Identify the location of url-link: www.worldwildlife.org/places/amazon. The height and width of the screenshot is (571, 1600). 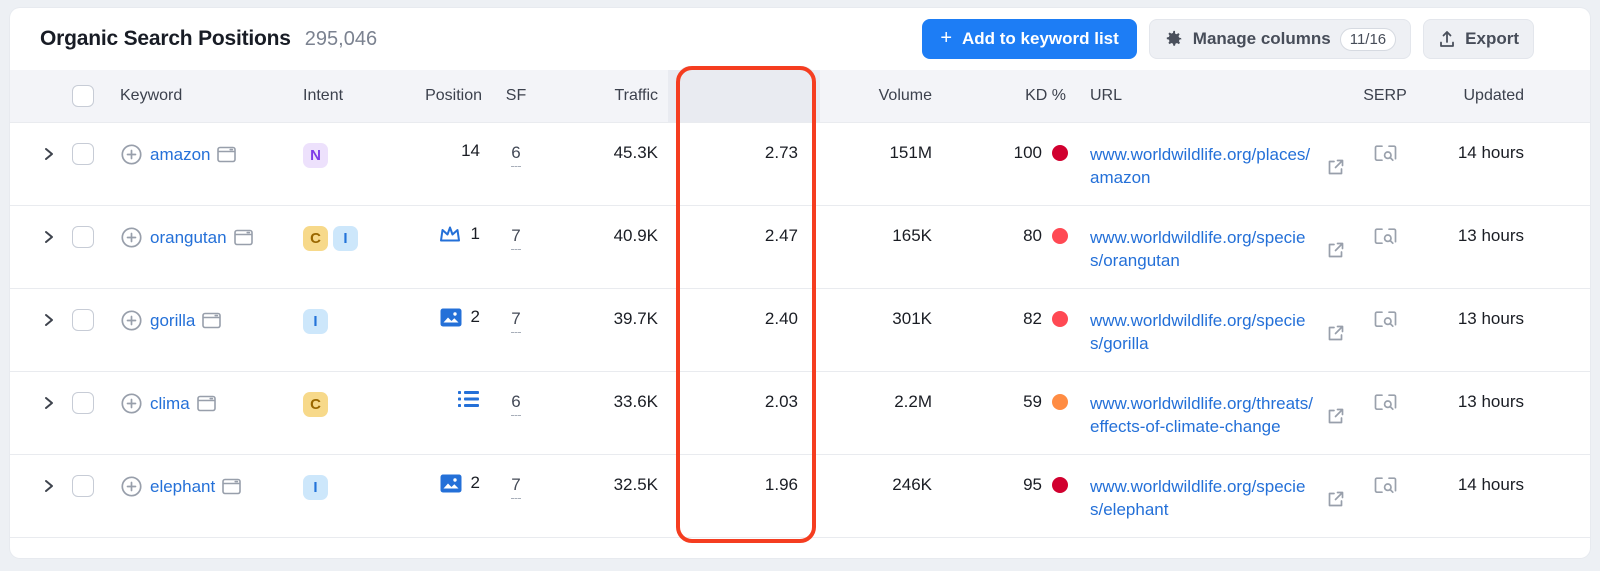
(1204, 166).